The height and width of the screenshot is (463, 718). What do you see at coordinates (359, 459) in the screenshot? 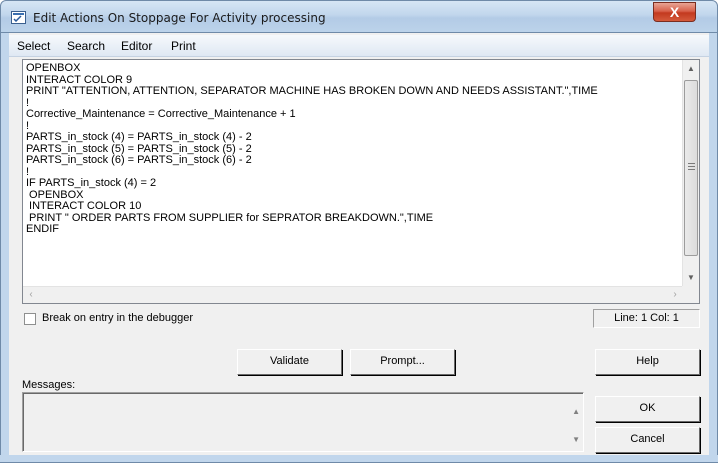
I see `window-frame-bottom` at bounding box center [359, 459].